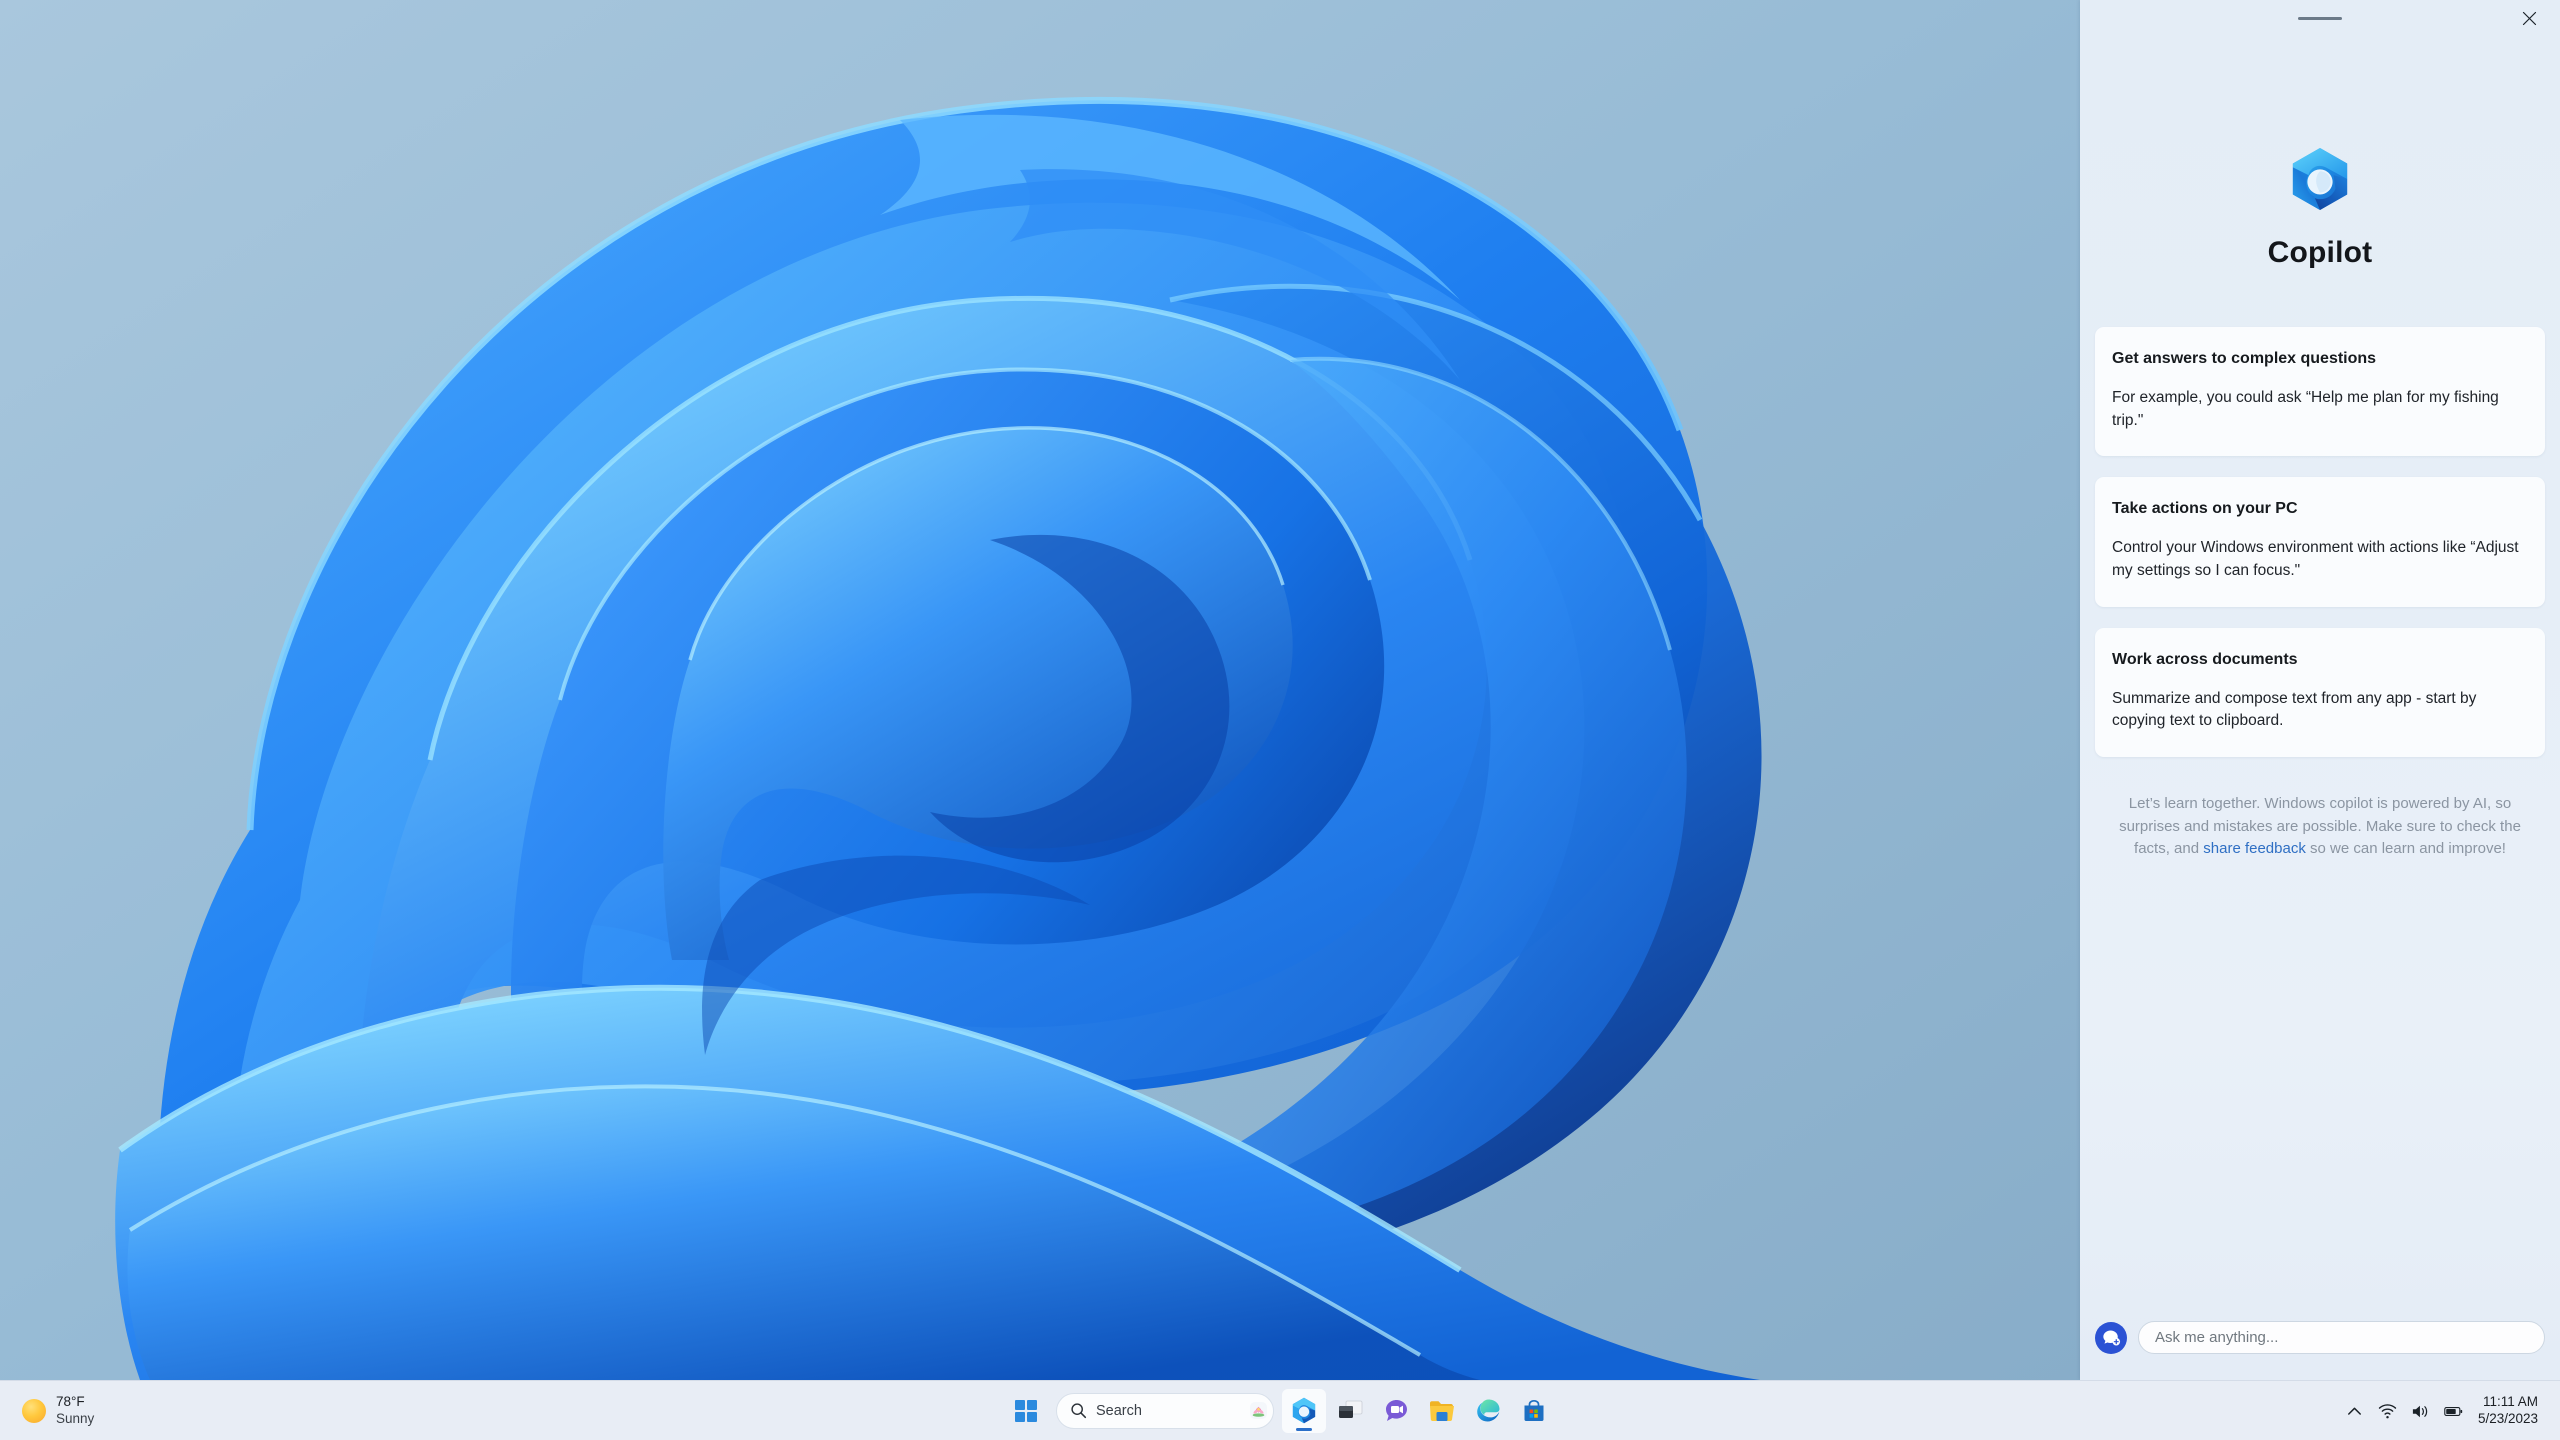 The height and width of the screenshot is (1440, 2560). I want to click on copilot-titlebar, so click(2320, 18).